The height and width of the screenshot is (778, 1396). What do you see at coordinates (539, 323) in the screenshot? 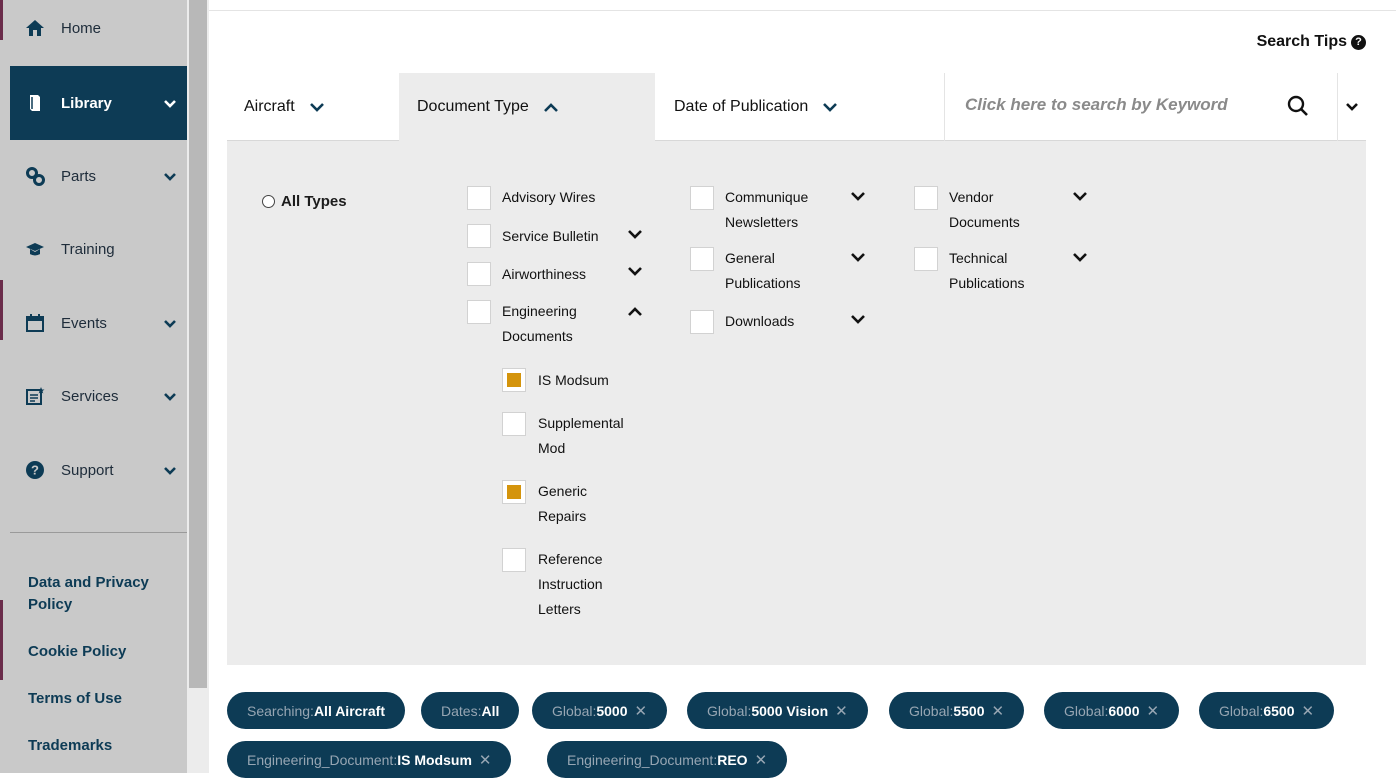
I see `engineering-documents-label: Engineering Documents` at bounding box center [539, 323].